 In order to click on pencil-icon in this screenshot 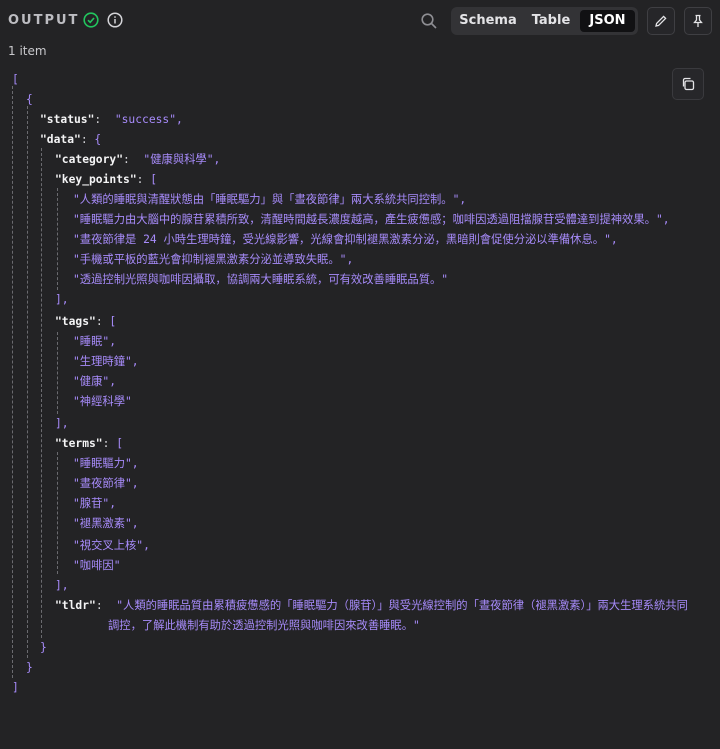, I will do `click(661, 21)`.